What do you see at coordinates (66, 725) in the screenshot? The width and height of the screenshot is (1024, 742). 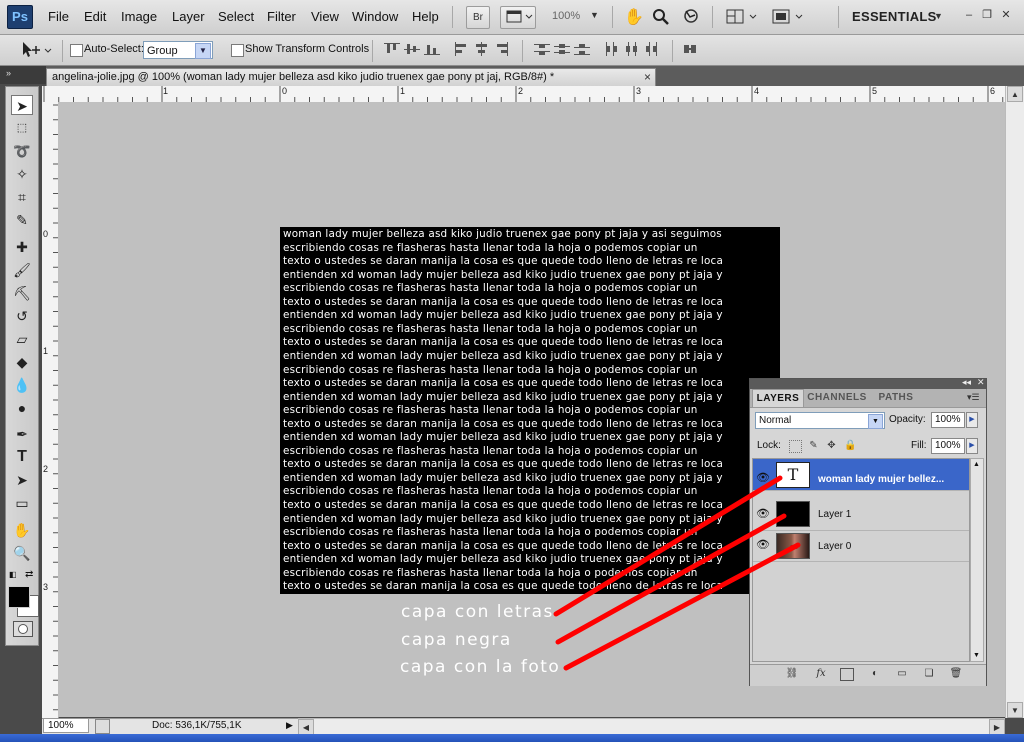 I see `status-zoom-field: 100%` at bounding box center [66, 725].